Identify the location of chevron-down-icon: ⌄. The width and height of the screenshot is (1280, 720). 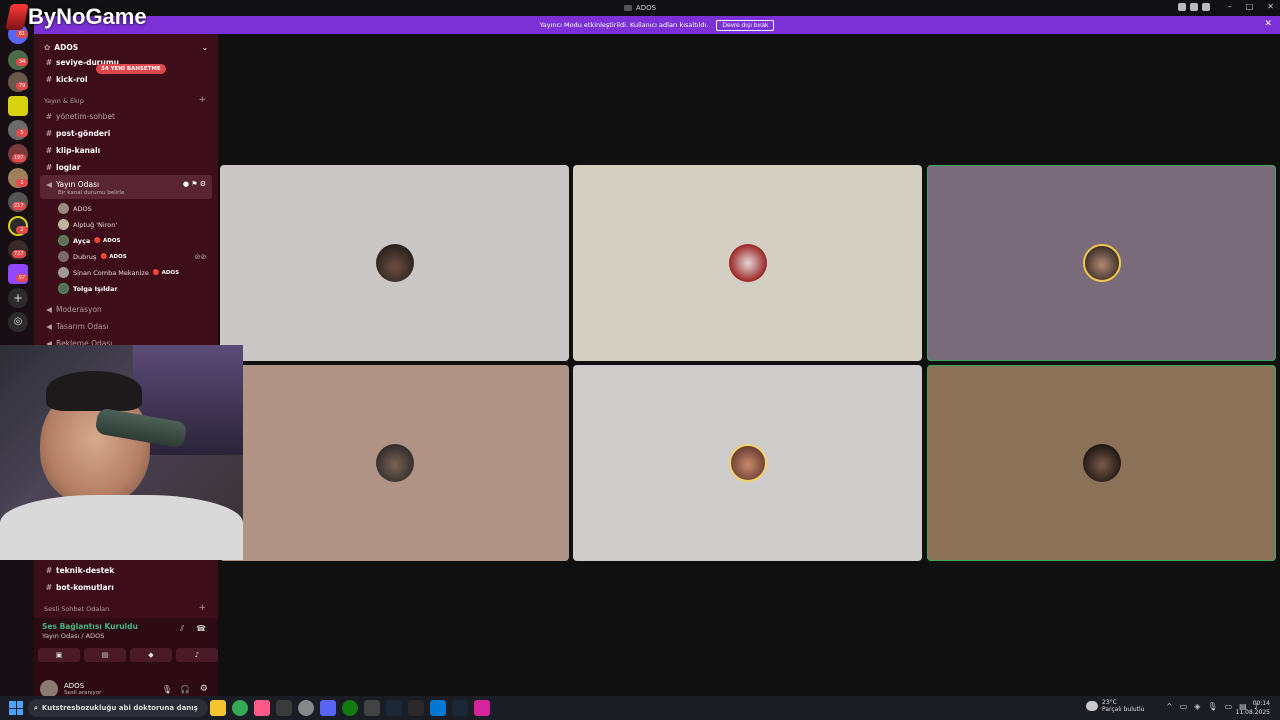
(205, 47).